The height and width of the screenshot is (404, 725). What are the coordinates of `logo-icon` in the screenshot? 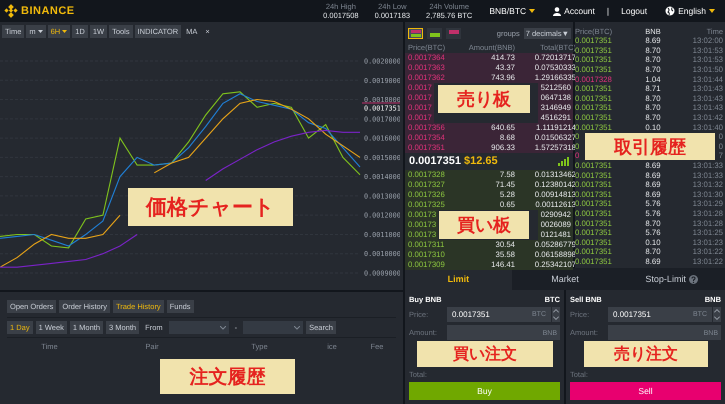 It's located at (11, 11).